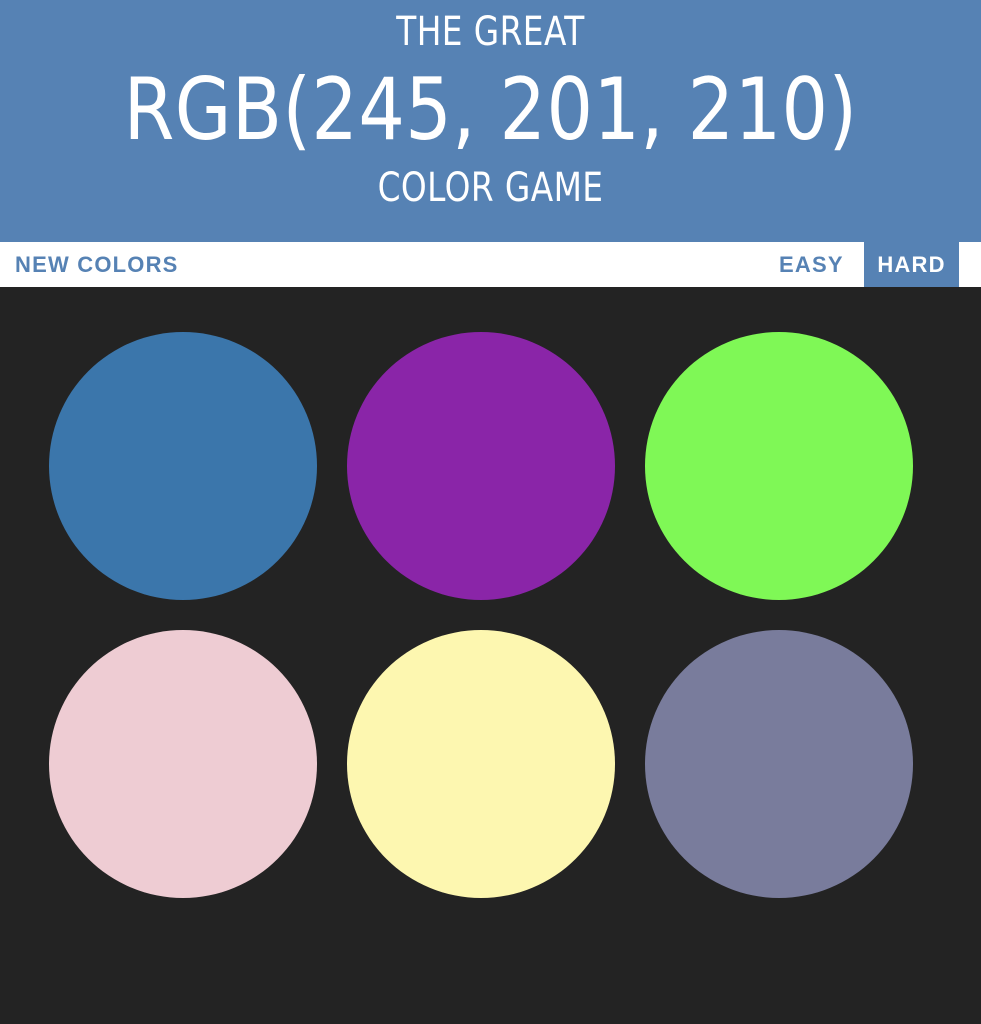 Image resolution: width=981 pixels, height=1024 pixels. What do you see at coordinates (490, 188) in the screenshot?
I see `title-bottom: COLOR GAME` at bounding box center [490, 188].